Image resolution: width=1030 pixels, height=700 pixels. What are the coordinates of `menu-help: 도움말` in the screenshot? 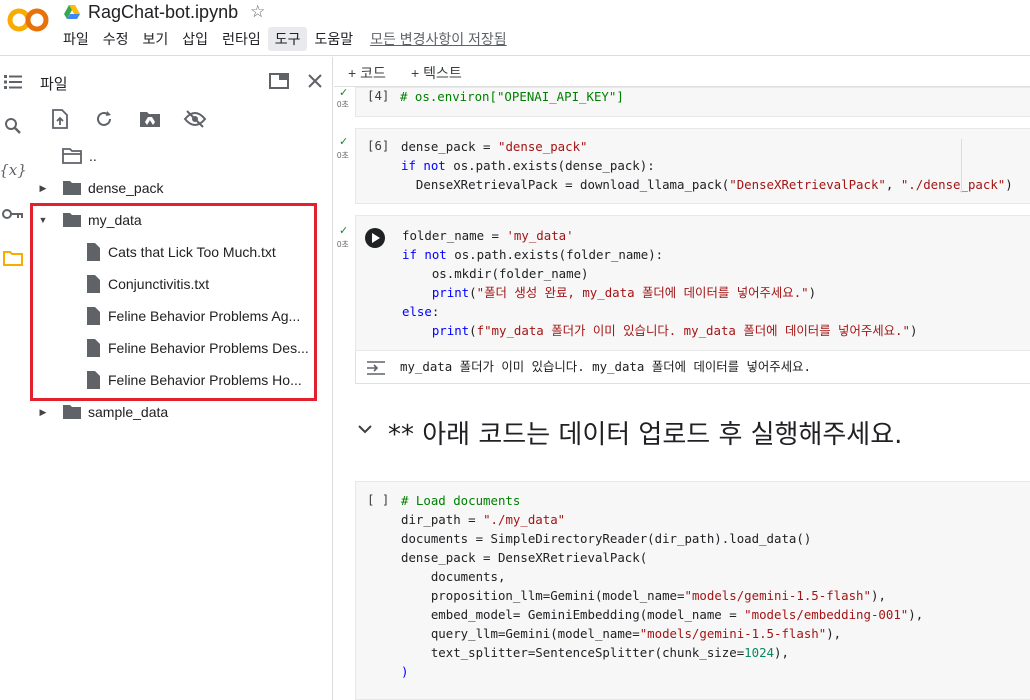 It's located at (333, 39).